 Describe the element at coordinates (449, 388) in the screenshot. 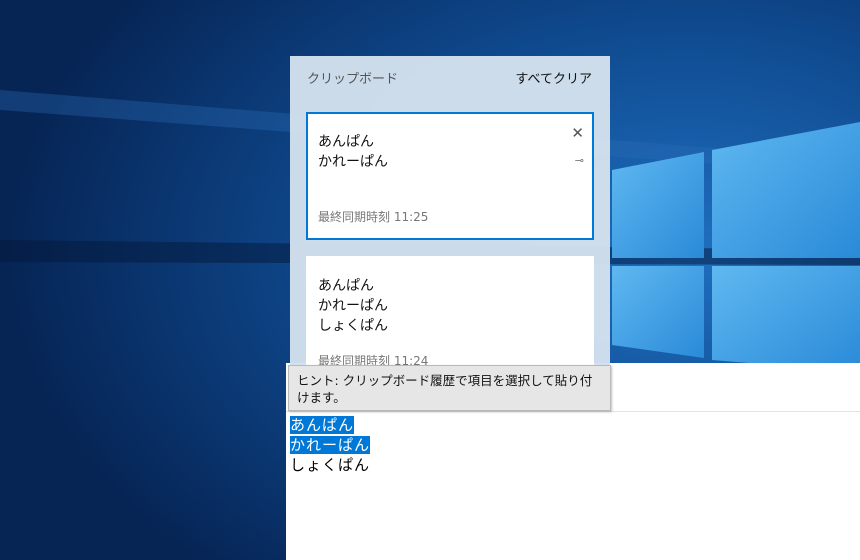

I see `hint-tooltip: ヒント: クリップボード履歴で項目を選択して貼り付けます。` at that location.